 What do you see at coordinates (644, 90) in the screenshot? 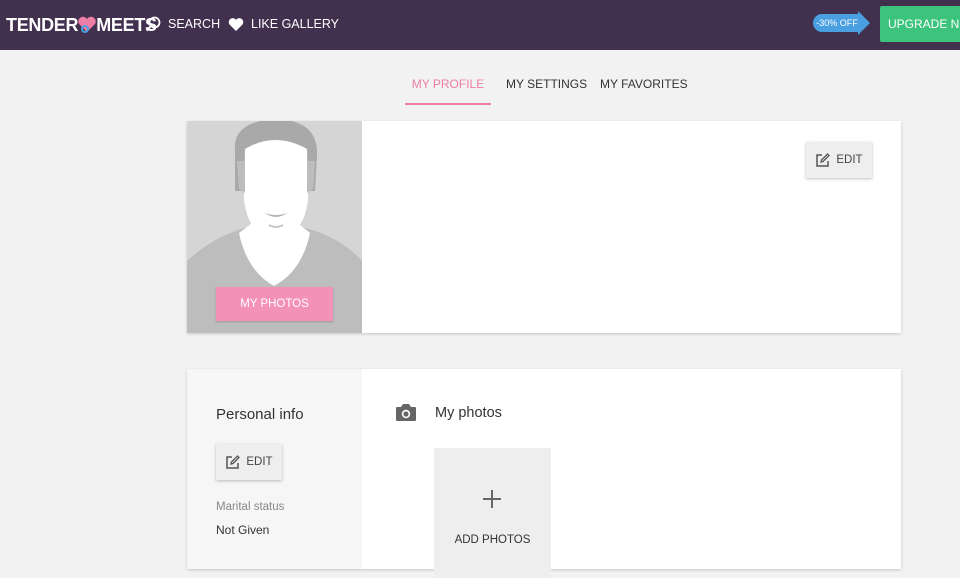
I see `tab-my-favorites: MY FAVORITES` at bounding box center [644, 90].